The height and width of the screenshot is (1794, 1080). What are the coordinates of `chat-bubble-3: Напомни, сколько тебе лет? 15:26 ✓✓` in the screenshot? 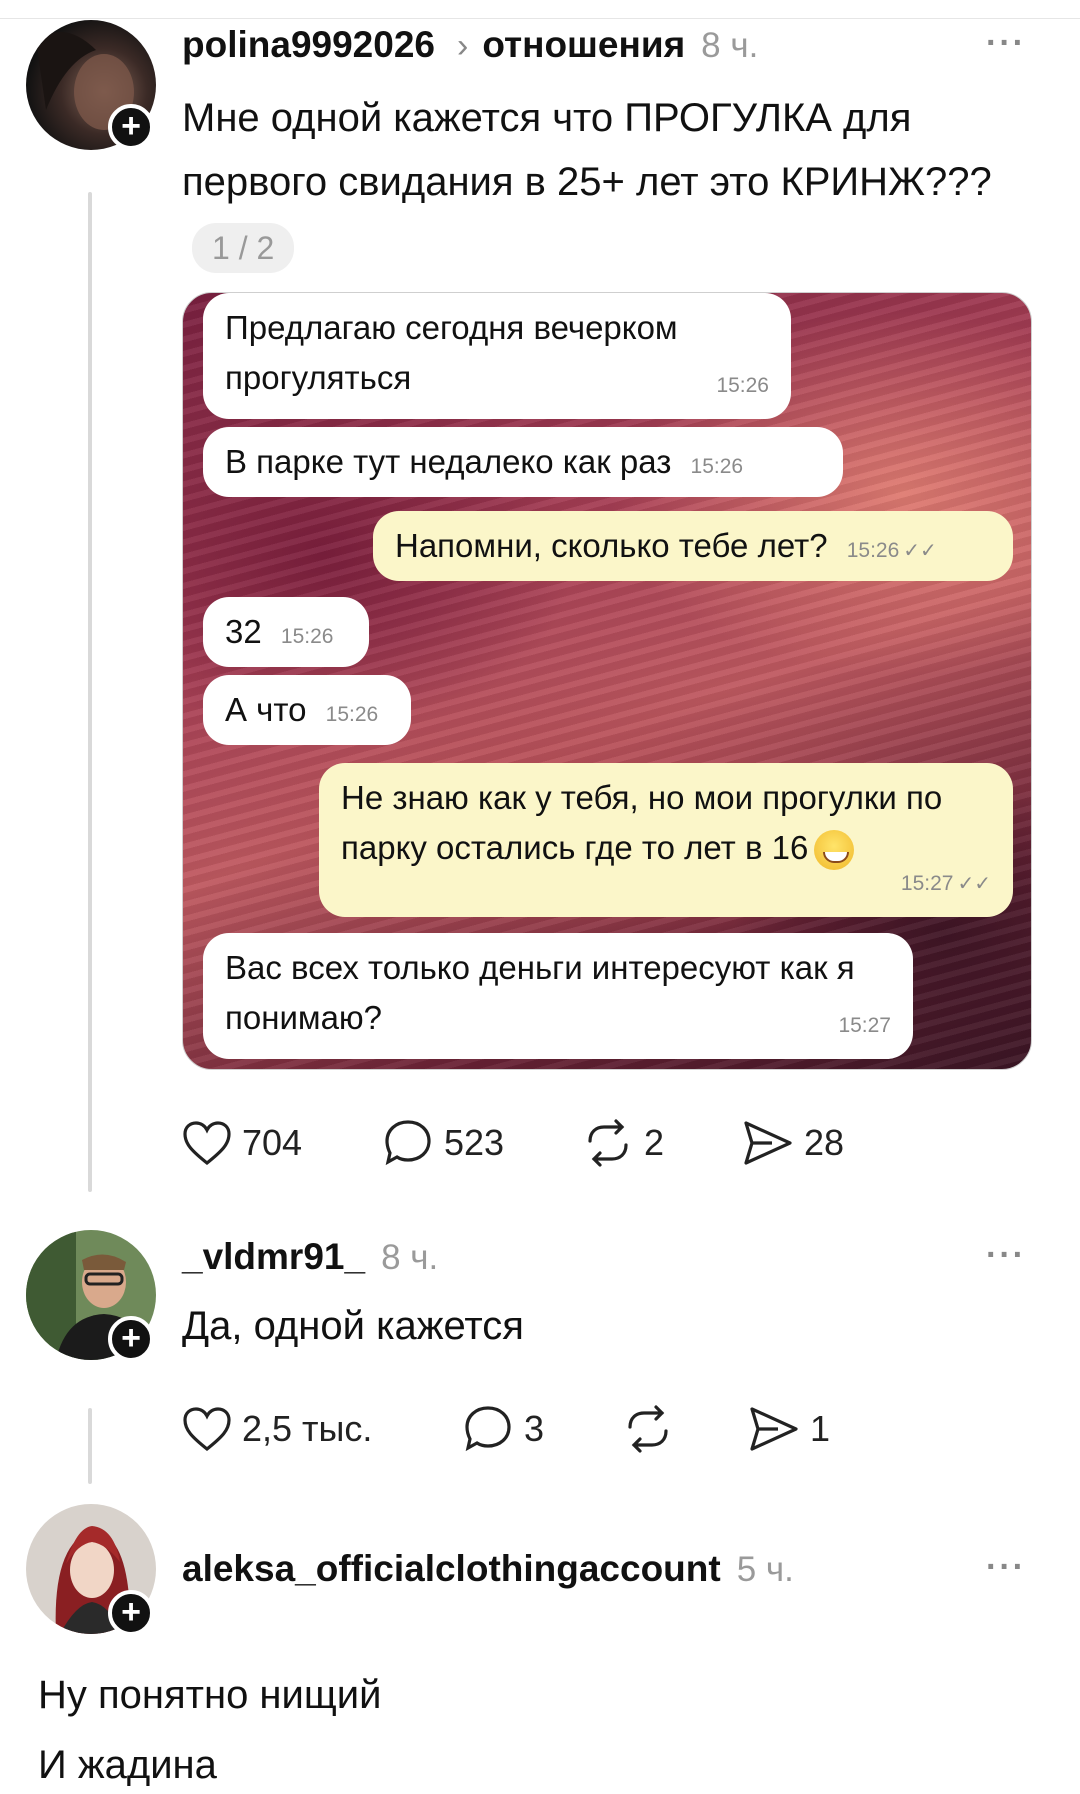 It's located at (693, 546).